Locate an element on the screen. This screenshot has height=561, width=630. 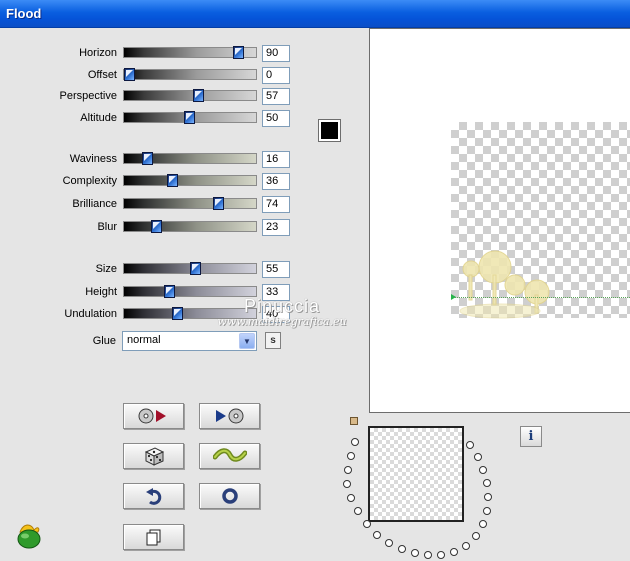
blur-slider is located at coordinates (190, 226).